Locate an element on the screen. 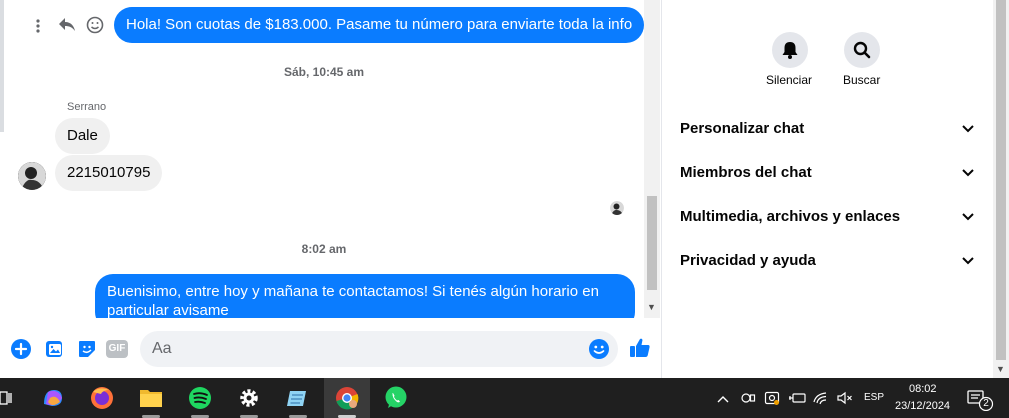  firefox-icon is located at coordinates (102, 398).